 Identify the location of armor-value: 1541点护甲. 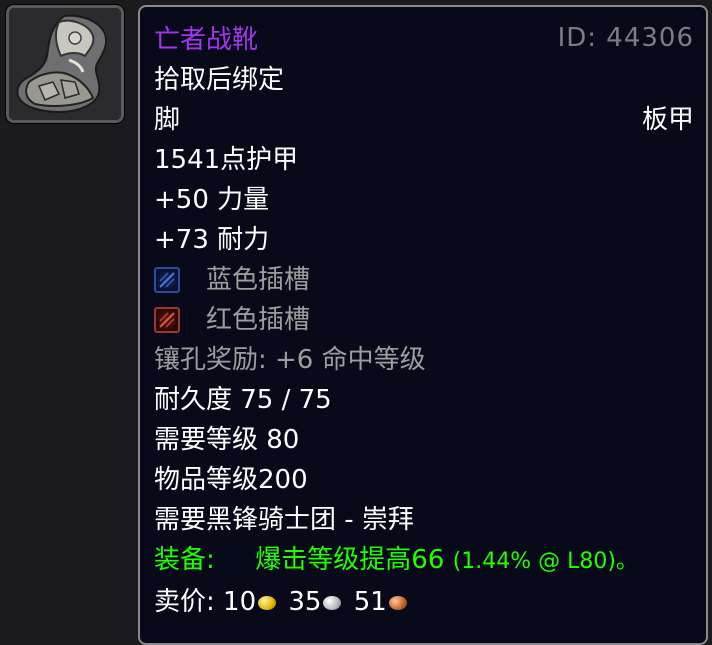
(226, 160).